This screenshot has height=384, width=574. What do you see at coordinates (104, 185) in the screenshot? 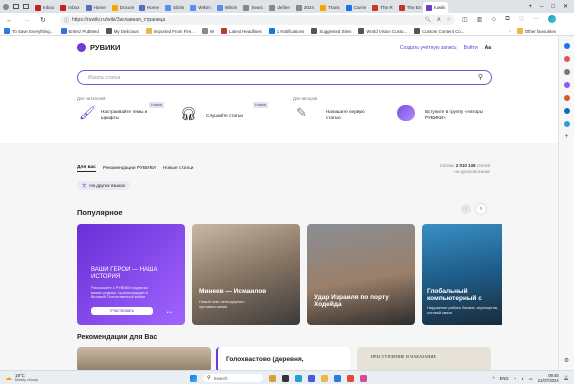
I see `other-languages-button: 文 На других языках` at bounding box center [104, 185].